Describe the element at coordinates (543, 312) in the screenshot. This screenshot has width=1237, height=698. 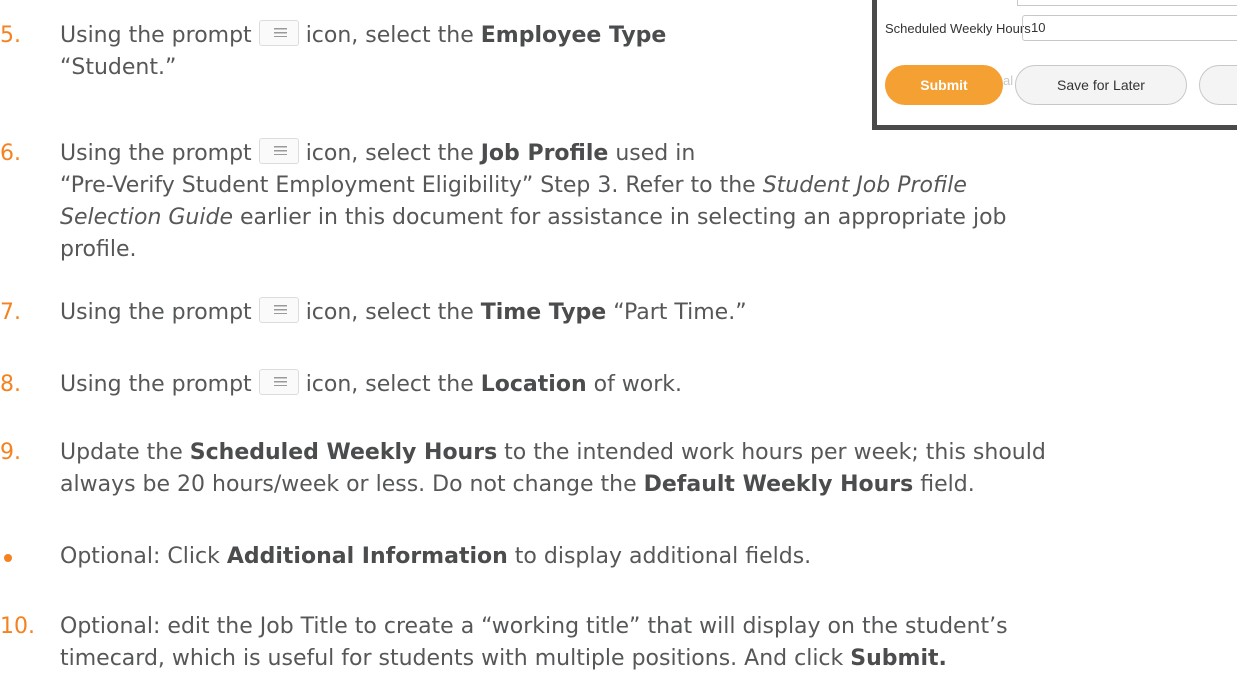
I see `time-type-term: Time Type` at that location.